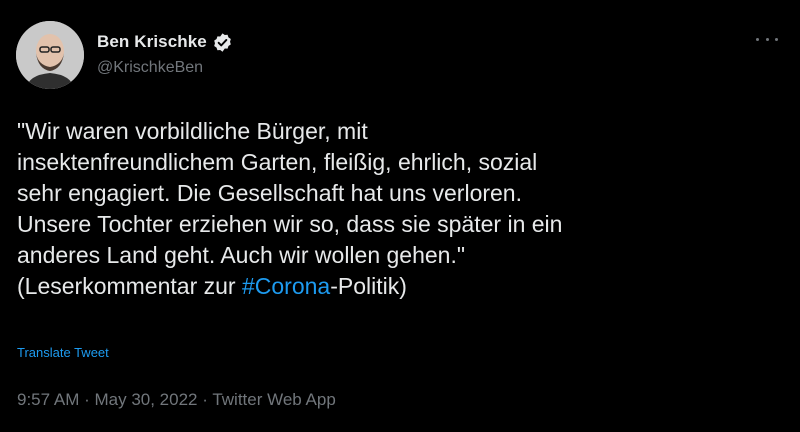  What do you see at coordinates (63, 352) in the screenshot?
I see `translate-tweet-link: Translate Tweet` at bounding box center [63, 352].